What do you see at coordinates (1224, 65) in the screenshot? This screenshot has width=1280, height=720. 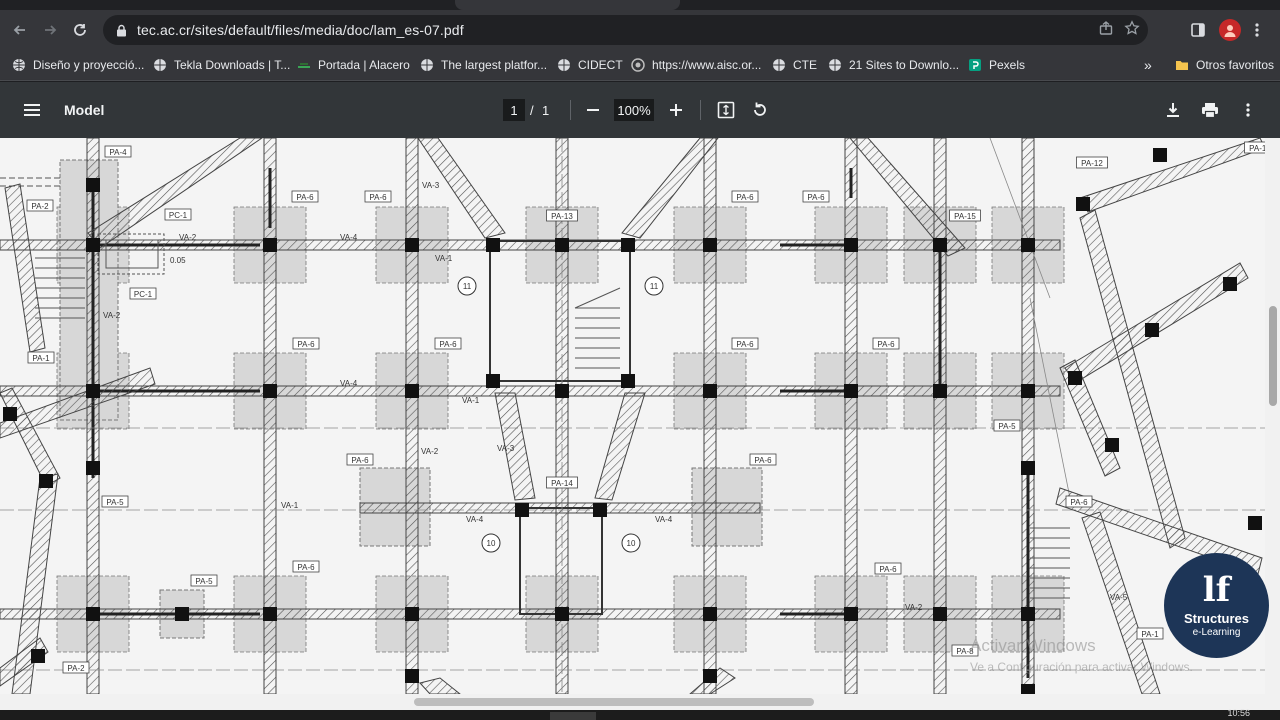 I see `other-bookmarks-folder: Otros favoritos` at bounding box center [1224, 65].